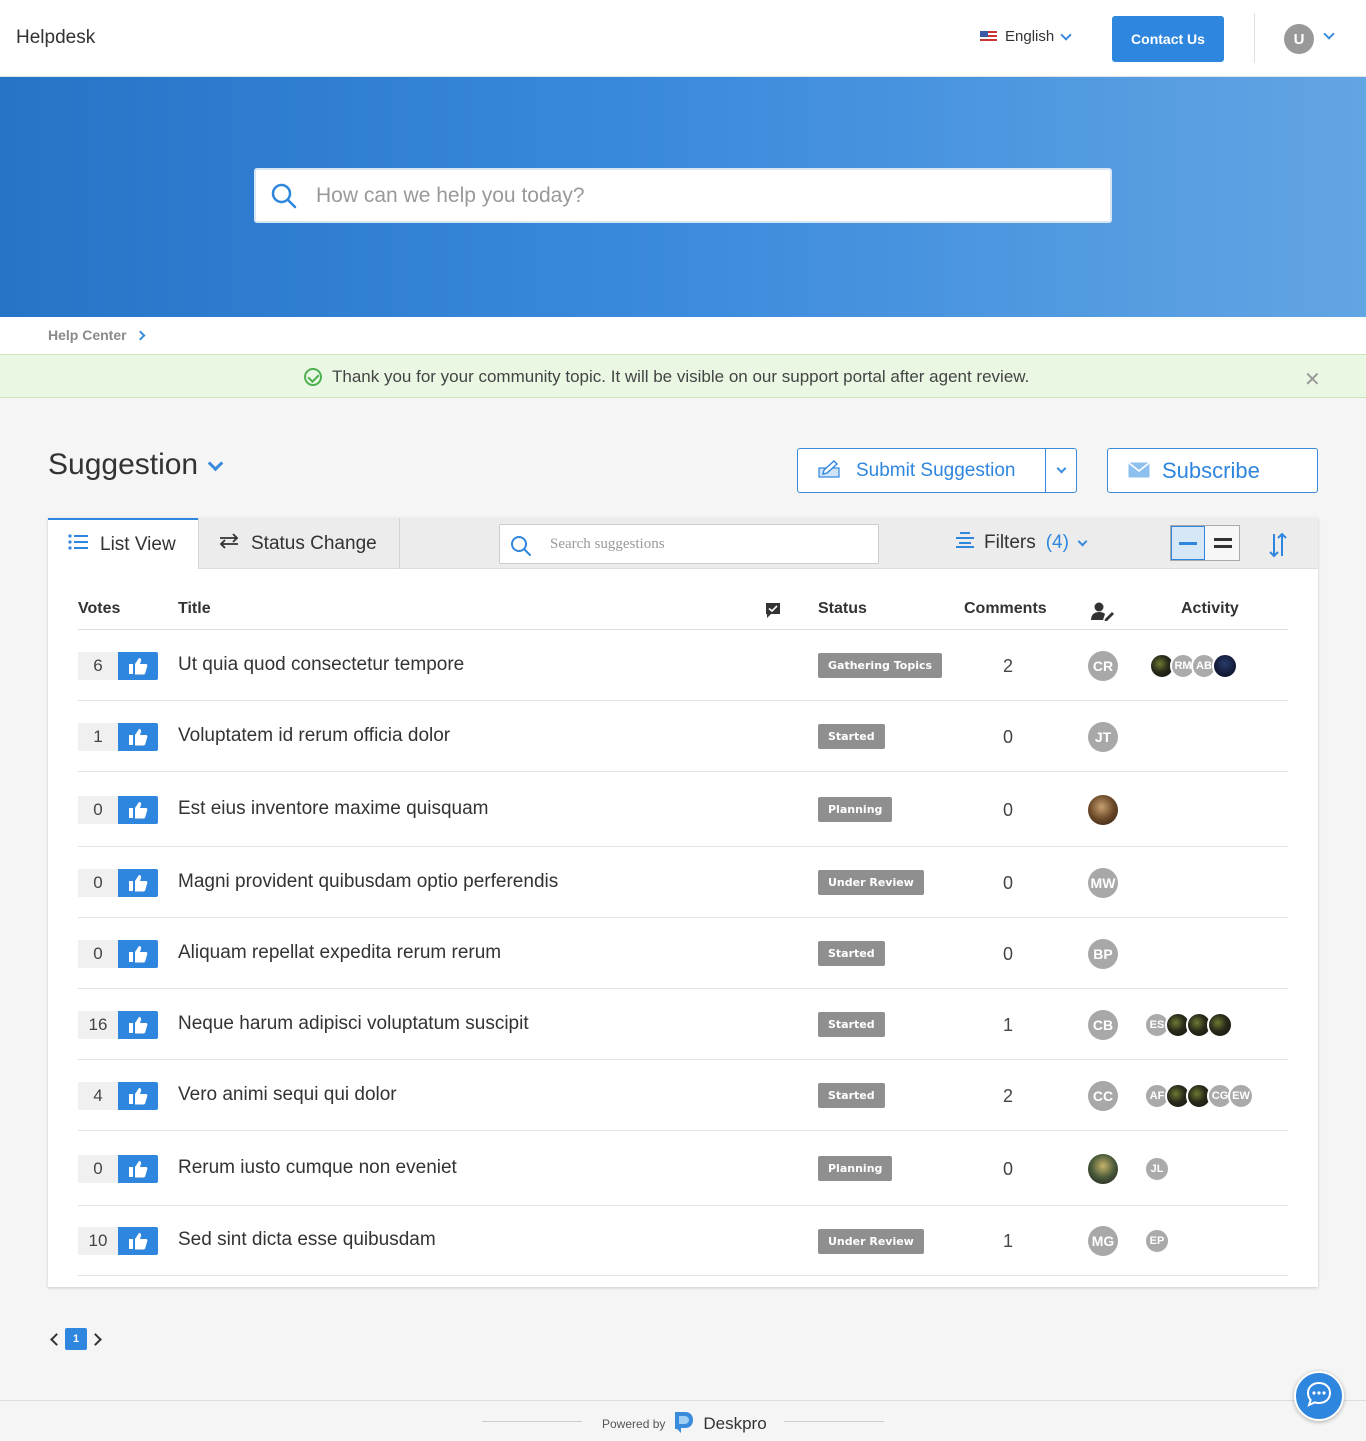  I want to click on envelope-icon, so click(1139, 471).